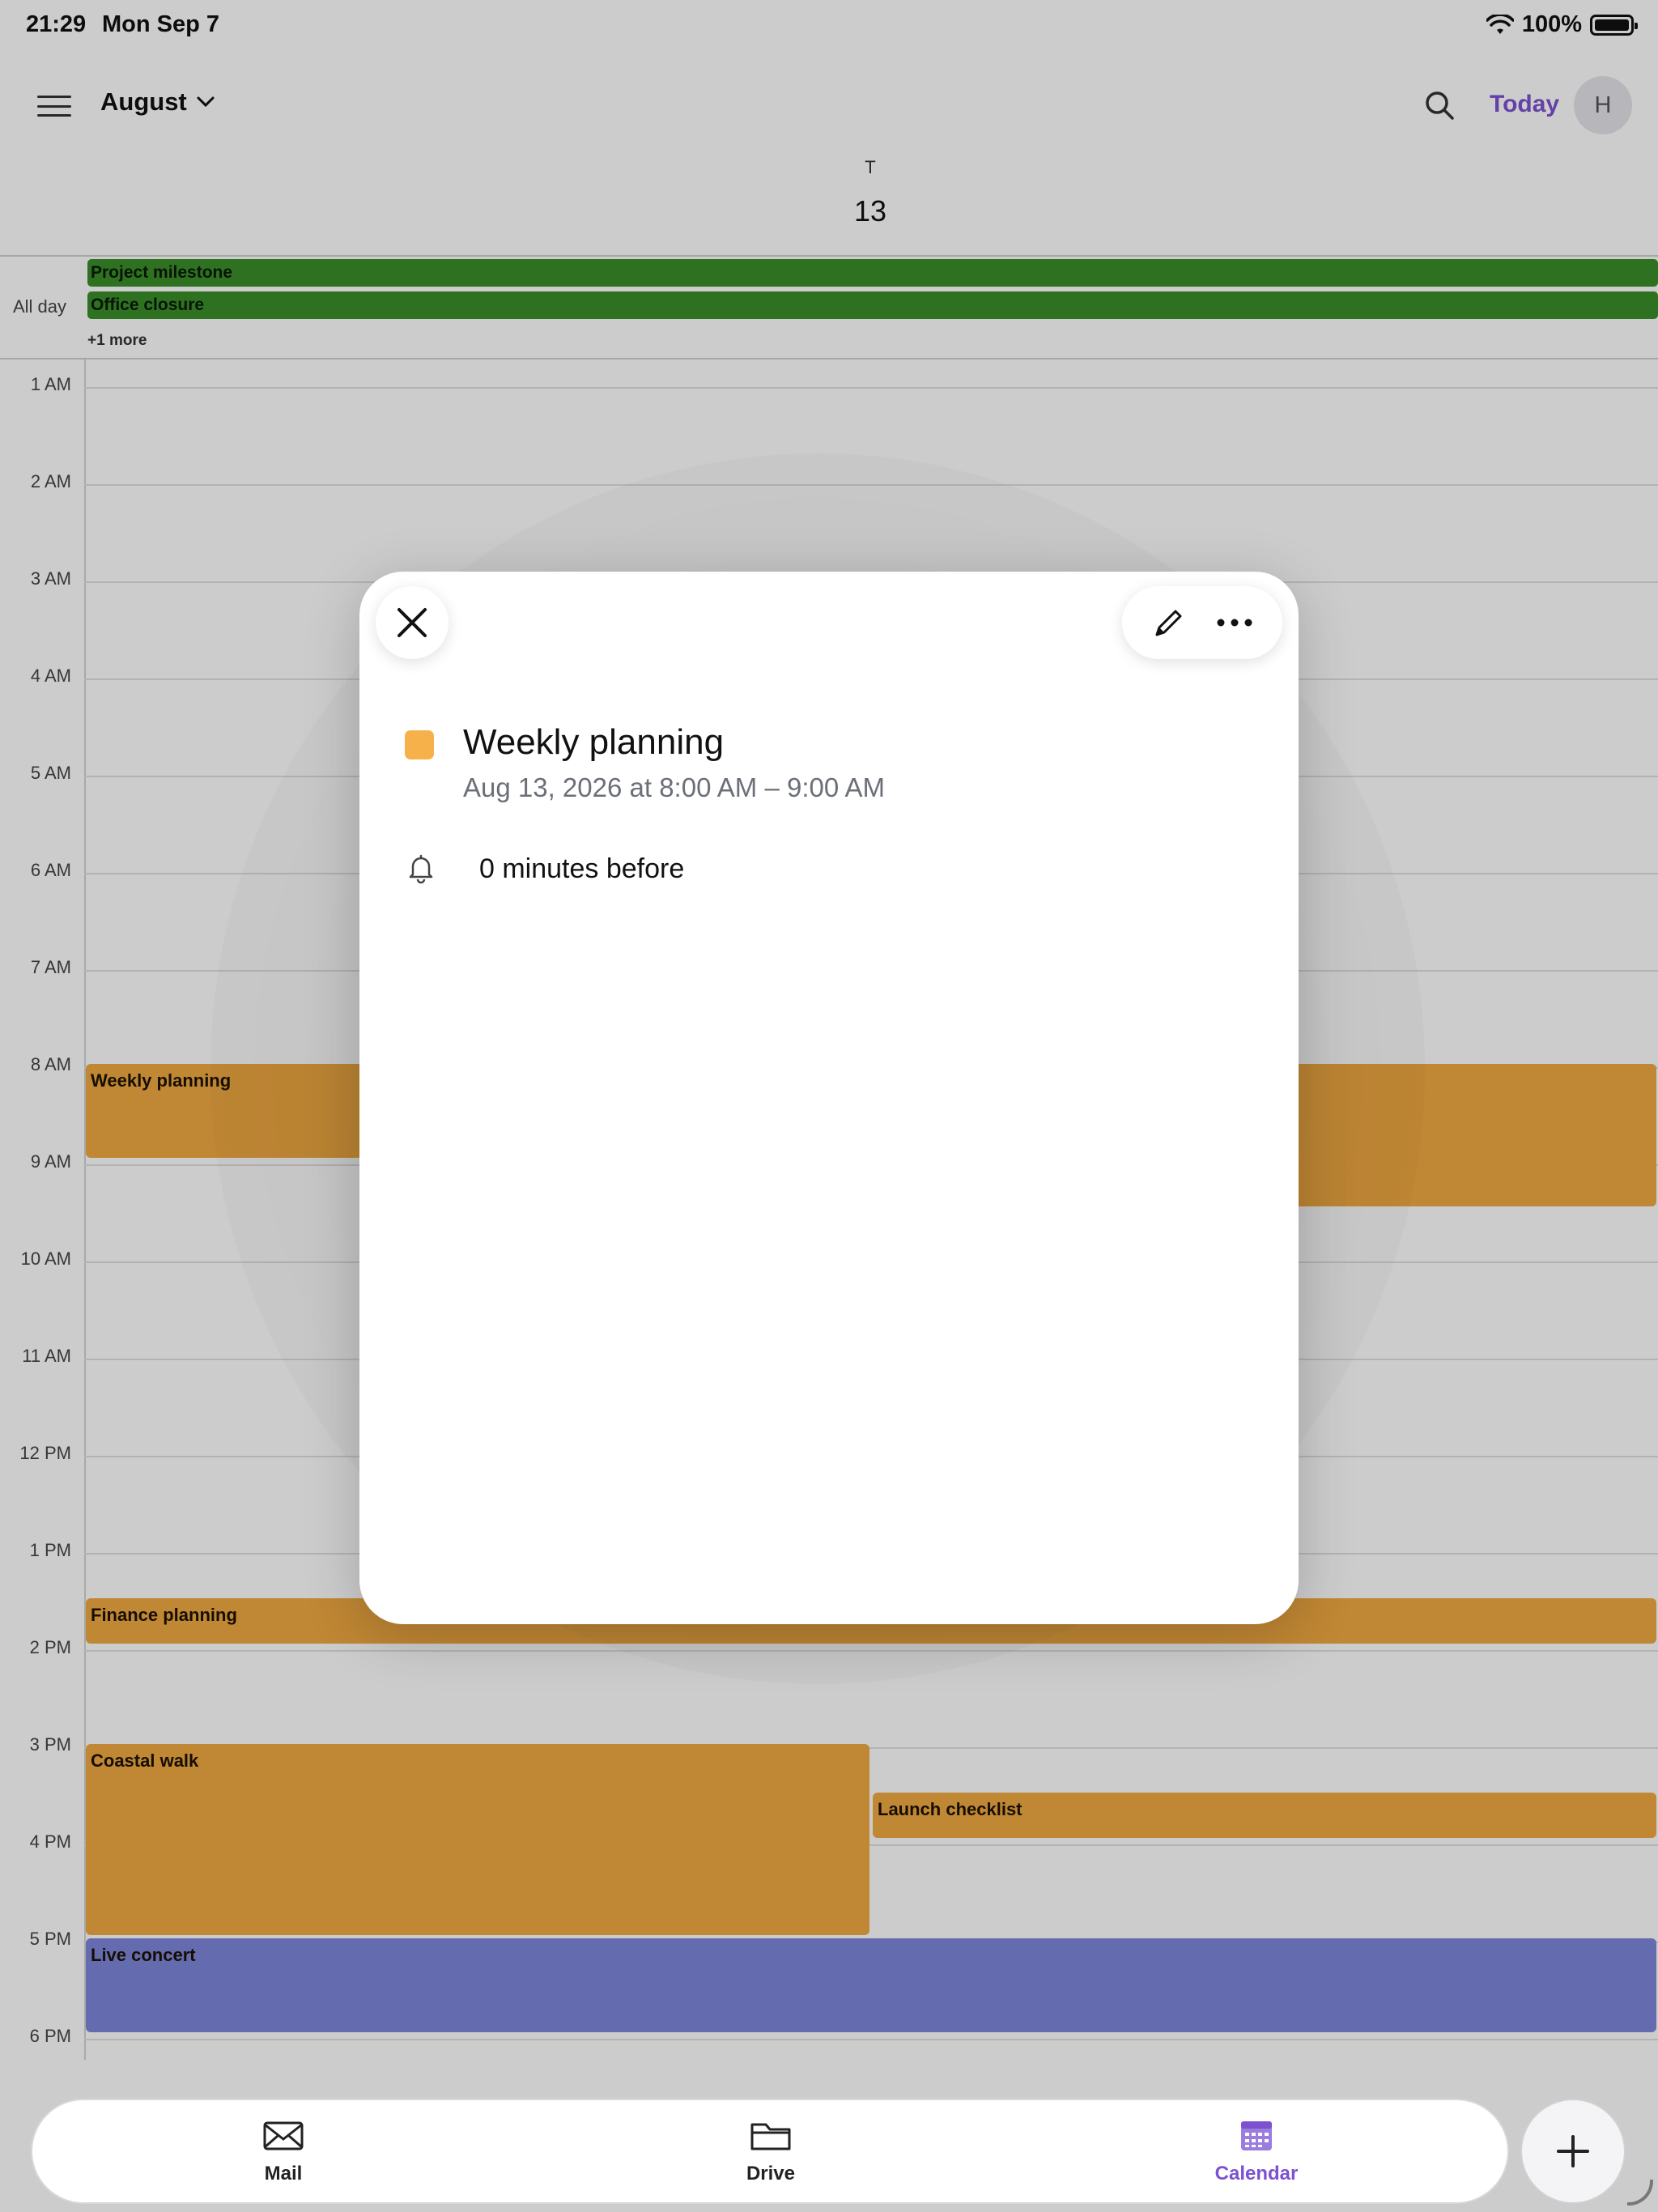  I want to click on mail-icon, so click(283, 2135).